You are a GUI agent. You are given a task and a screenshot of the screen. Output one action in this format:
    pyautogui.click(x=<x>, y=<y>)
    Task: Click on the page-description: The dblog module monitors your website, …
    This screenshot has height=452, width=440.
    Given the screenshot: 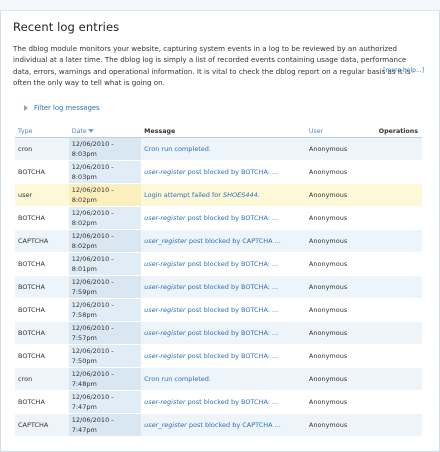 What is the action you would take?
    pyautogui.click(x=212, y=66)
    